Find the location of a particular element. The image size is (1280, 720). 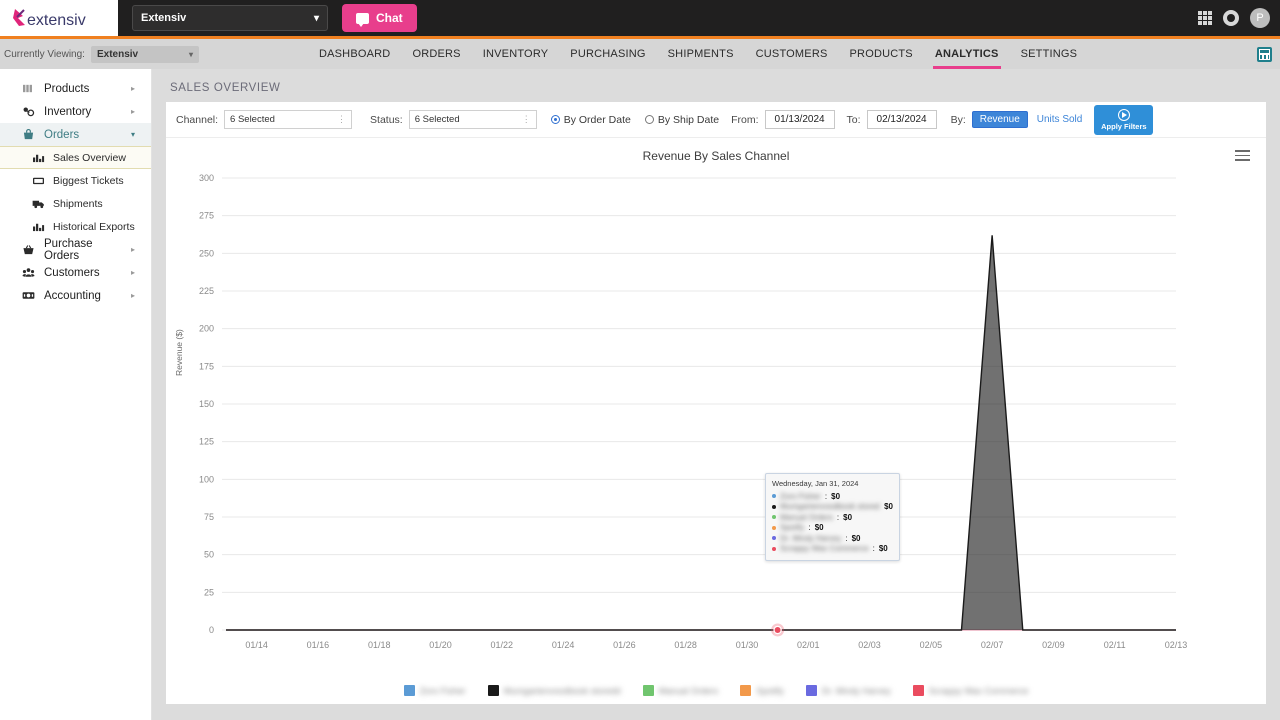

radio-by-order-date: By Order Date is located at coordinates (590, 120).